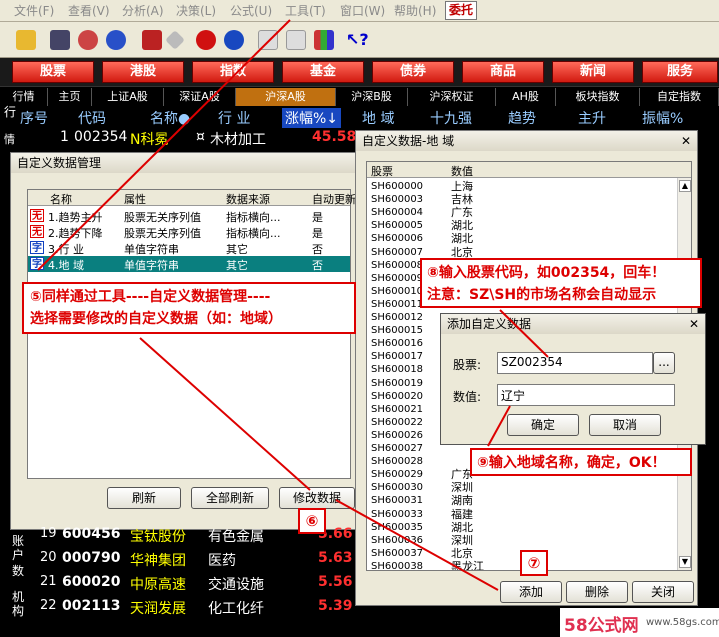 This screenshot has width=719, height=637. What do you see at coordinates (561, 283) in the screenshot?
I see `callout-step8: ⑧输入股票代码，如002354，回车！ 注意：SZ\SH的市场名称会自动显示` at bounding box center [561, 283].